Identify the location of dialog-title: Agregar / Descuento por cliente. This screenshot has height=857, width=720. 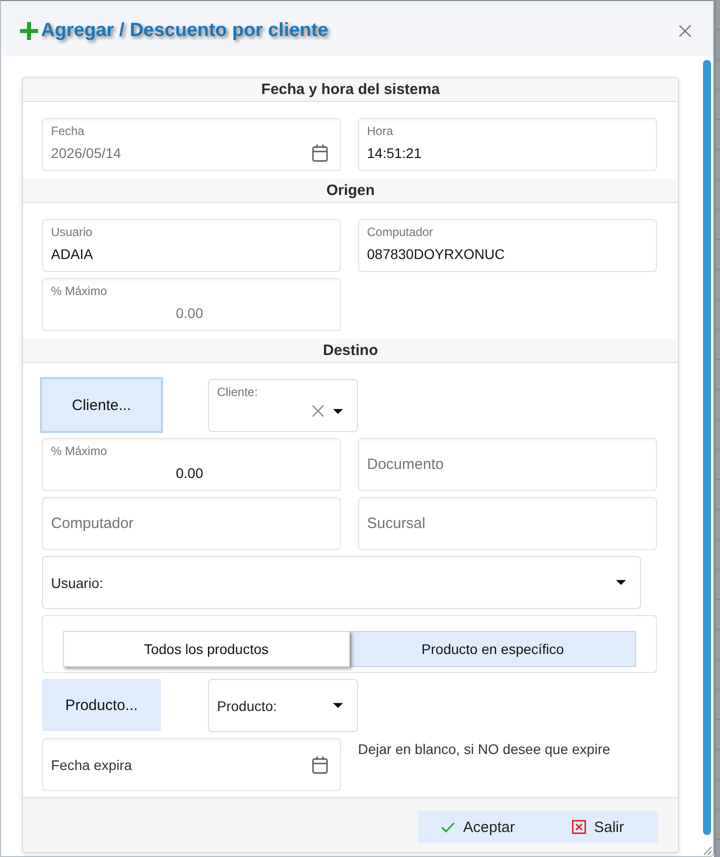
(184, 31).